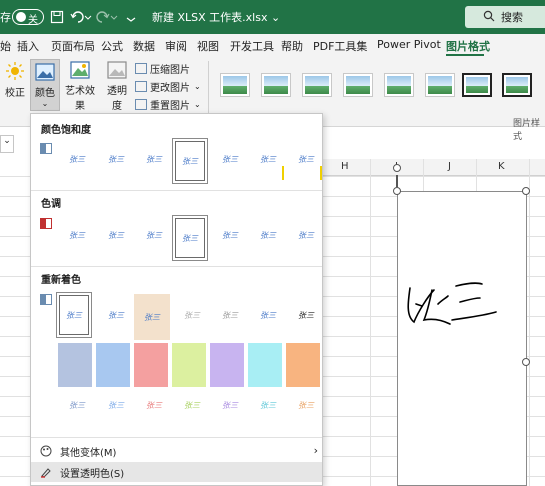 This screenshot has width=545, height=486. I want to click on recolor-light-4: 张三, so click(192, 405).